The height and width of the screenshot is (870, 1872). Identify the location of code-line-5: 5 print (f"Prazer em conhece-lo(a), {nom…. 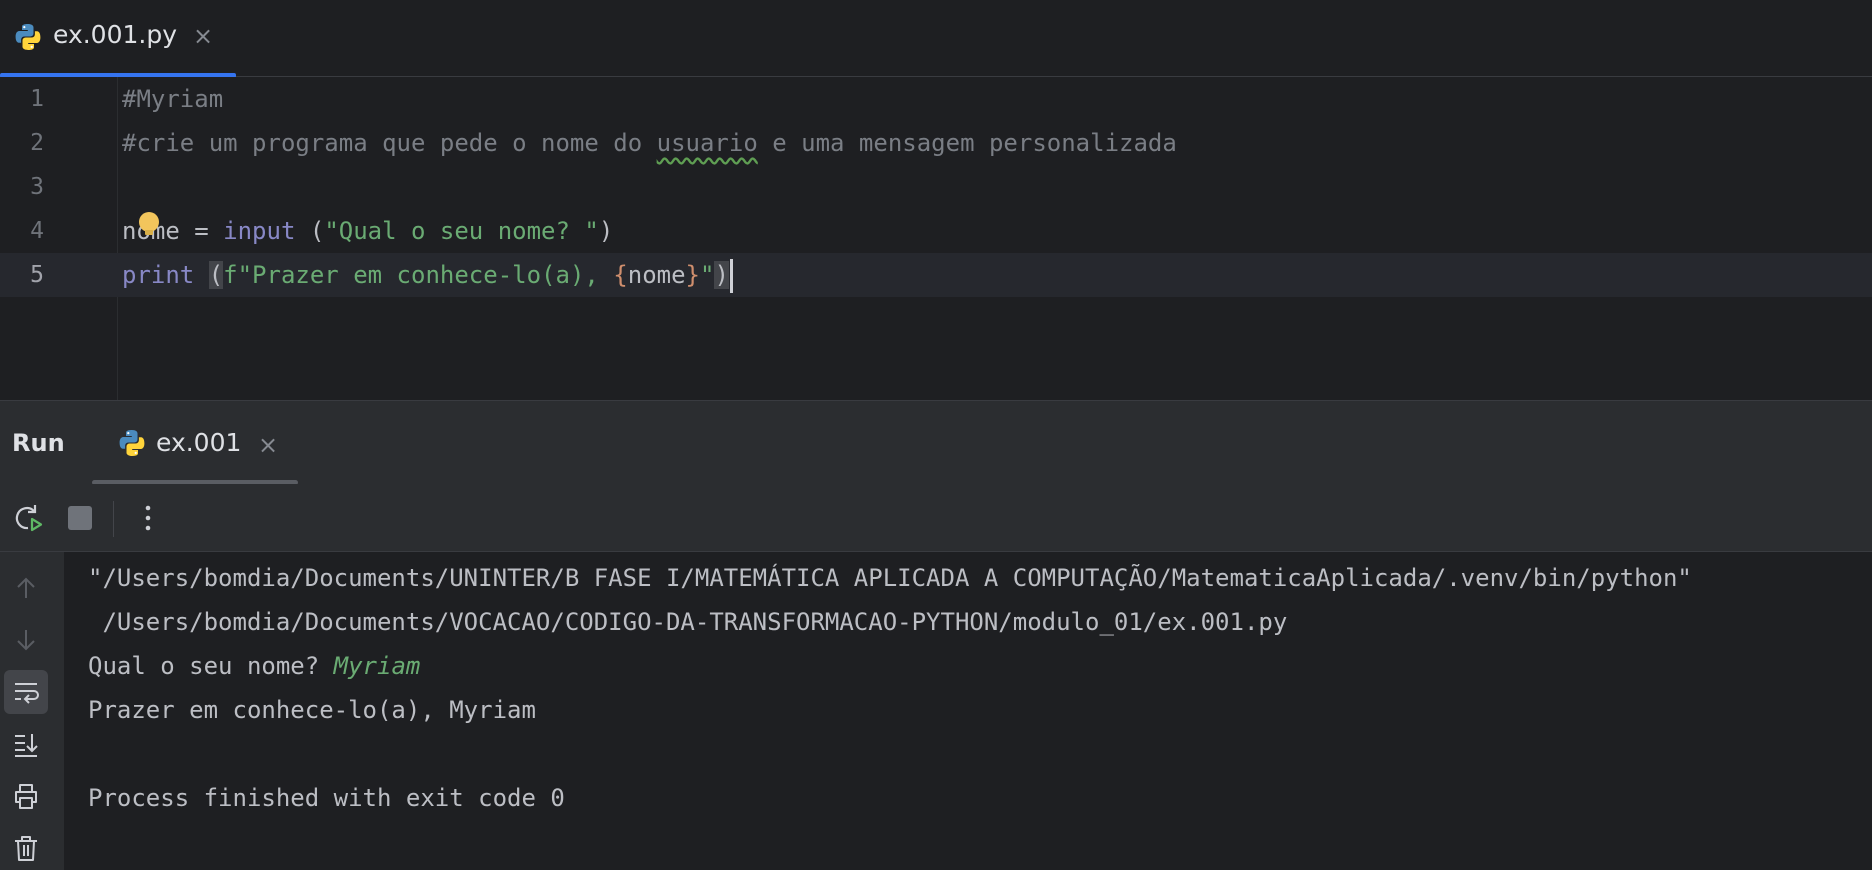
(936, 275).